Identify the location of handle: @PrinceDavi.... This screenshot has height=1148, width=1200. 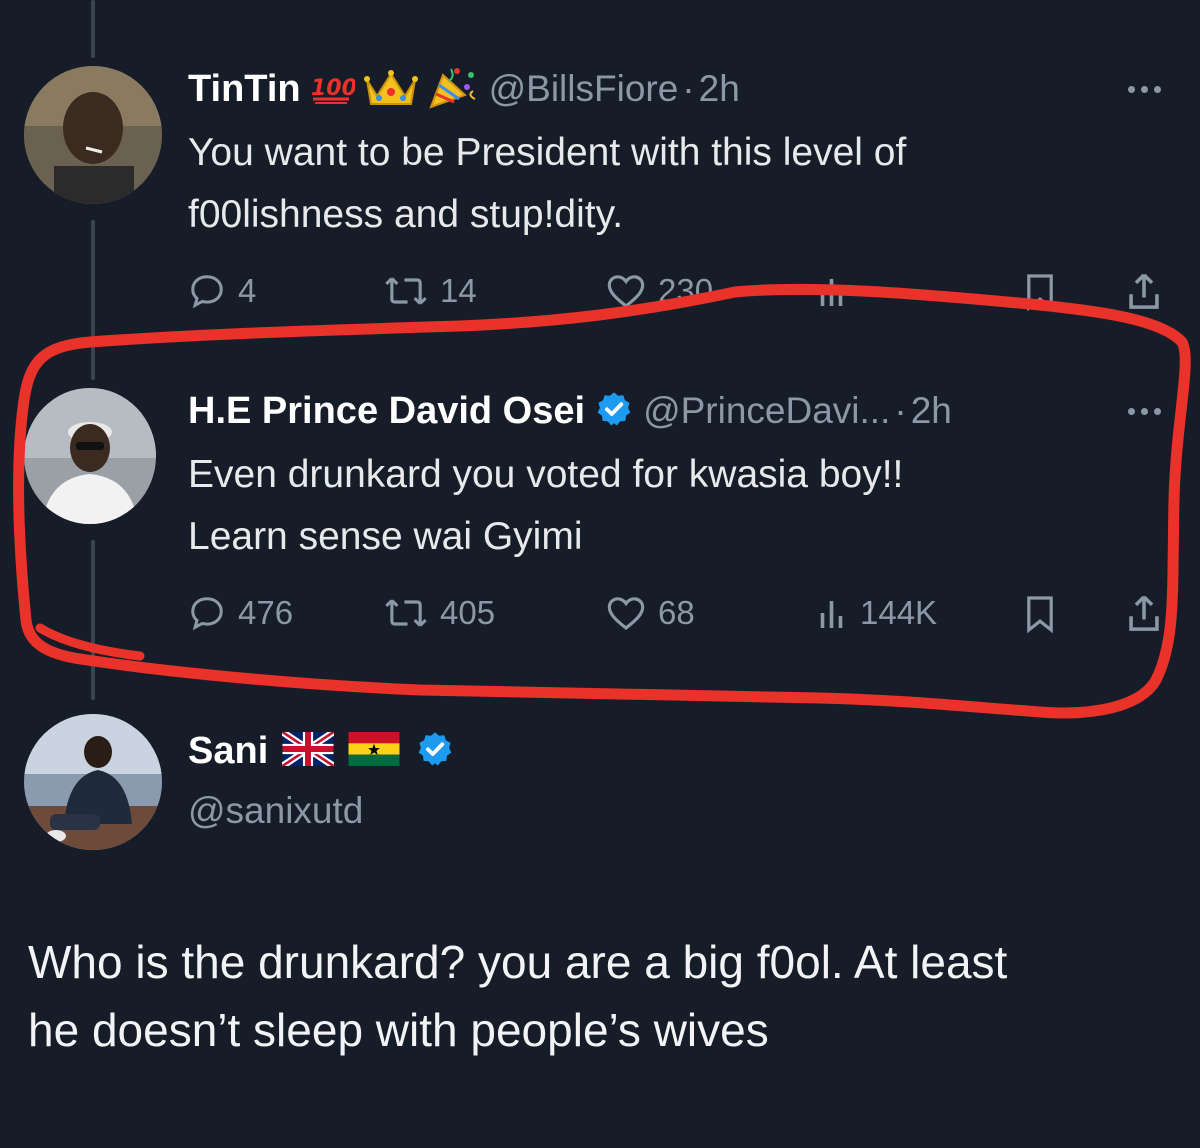
(766, 411).